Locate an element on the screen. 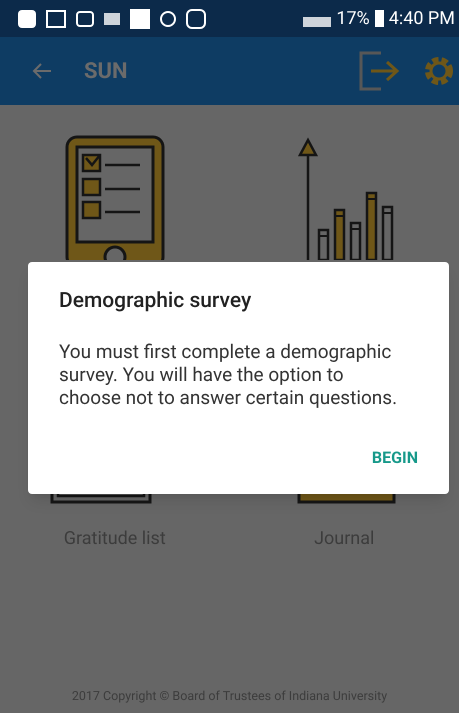 This screenshot has height=713, width=459. back-arrow-icon is located at coordinates (42, 71).